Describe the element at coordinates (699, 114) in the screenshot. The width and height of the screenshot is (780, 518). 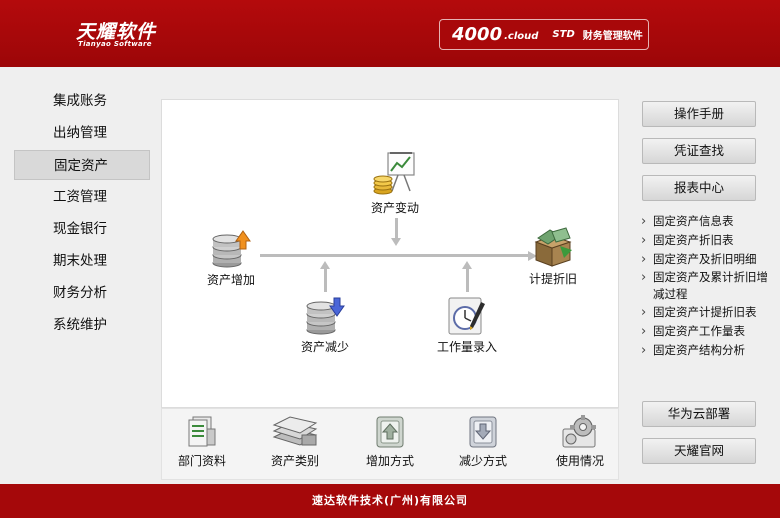
I see `manual-button: 操作手册` at that location.